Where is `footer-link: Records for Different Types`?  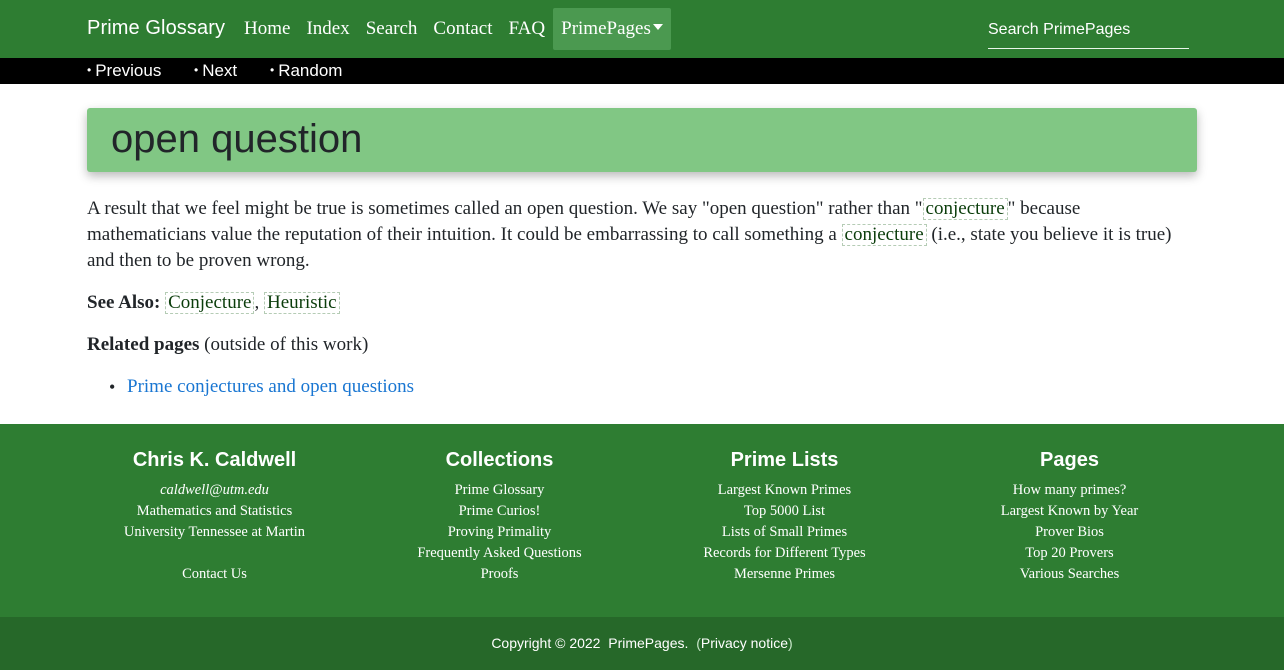 footer-link: Records for Different Types is located at coordinates (784, 553).